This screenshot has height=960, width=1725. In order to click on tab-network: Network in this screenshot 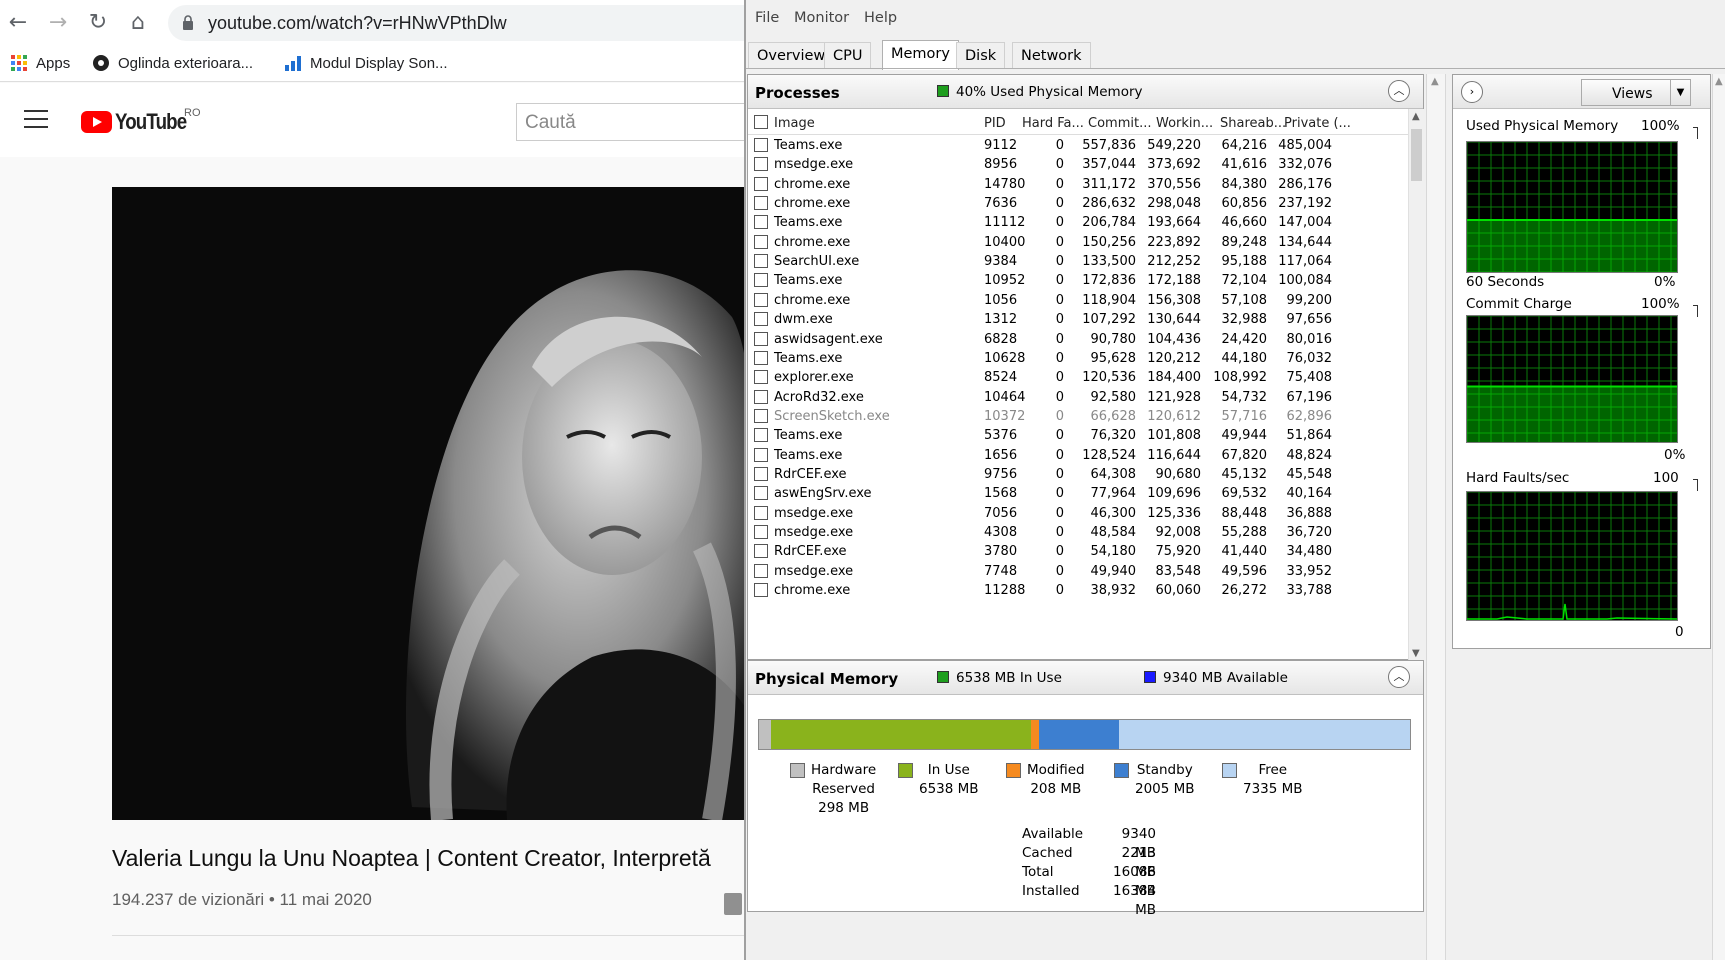, I will do `click(1051, 55)`.